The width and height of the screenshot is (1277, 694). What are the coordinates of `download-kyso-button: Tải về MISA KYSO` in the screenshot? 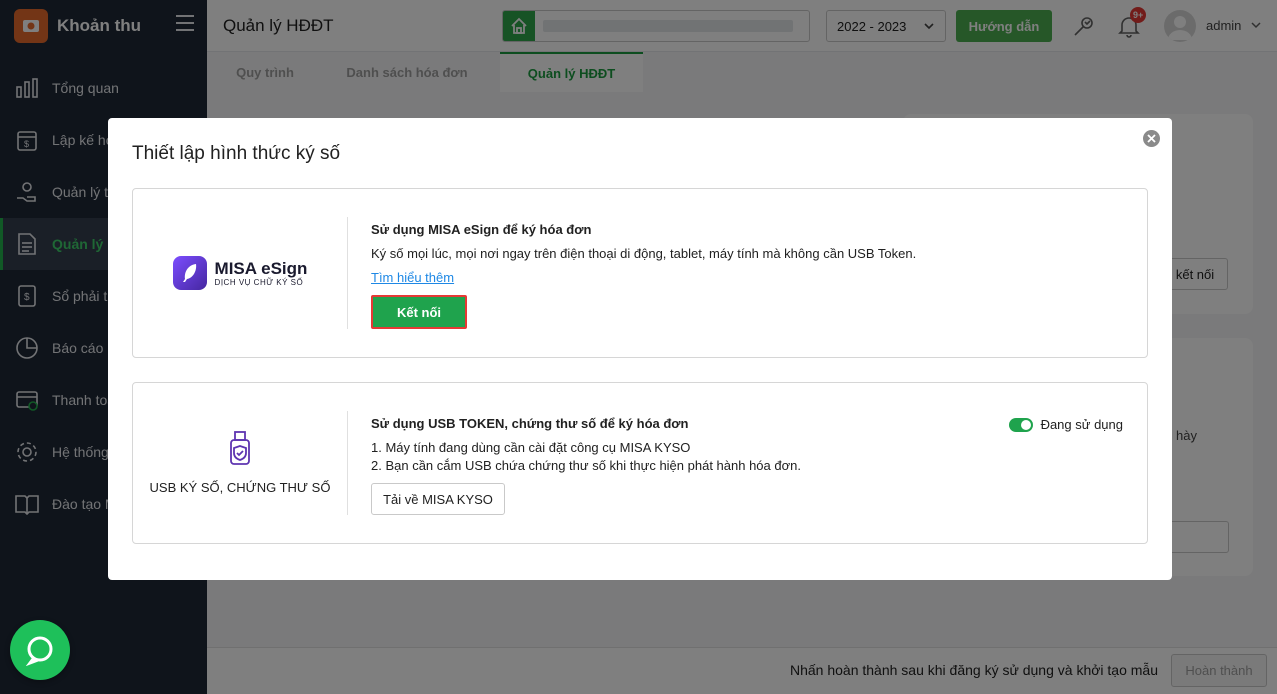 It's located at (438, 499).